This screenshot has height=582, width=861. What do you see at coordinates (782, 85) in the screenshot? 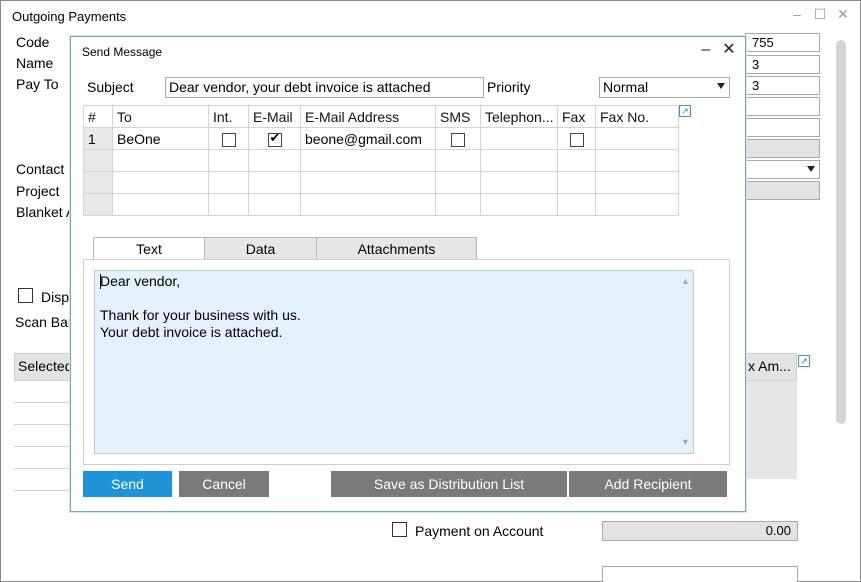
I see `pay-to-field: 3` at bounding box center [782, 85].